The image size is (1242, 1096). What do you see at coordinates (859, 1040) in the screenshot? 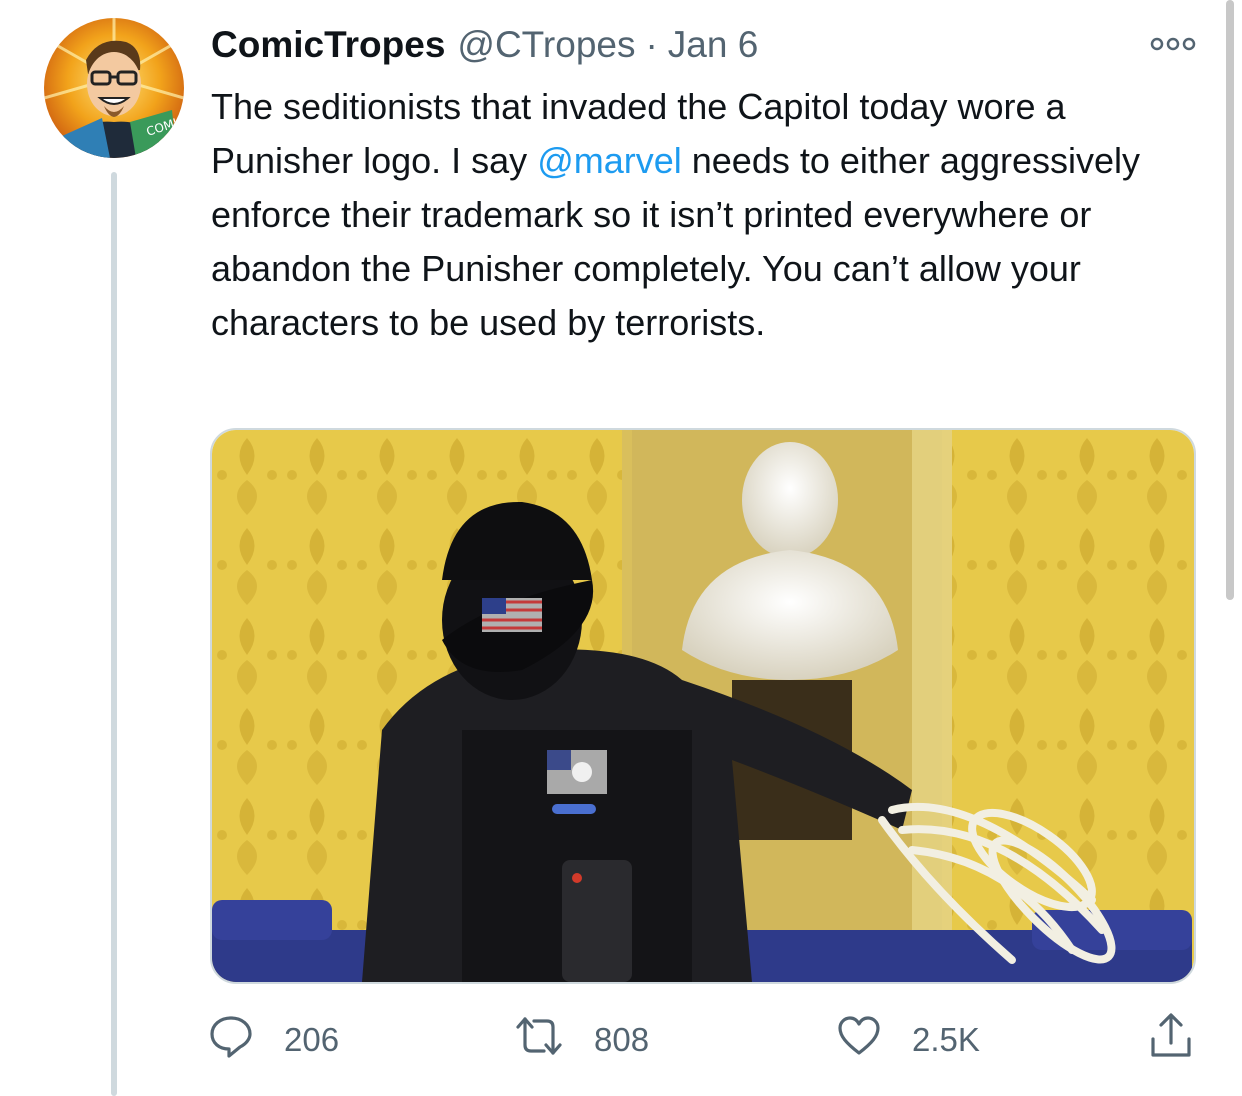
I see `heart-icon` at bounding box center [859, 1040].